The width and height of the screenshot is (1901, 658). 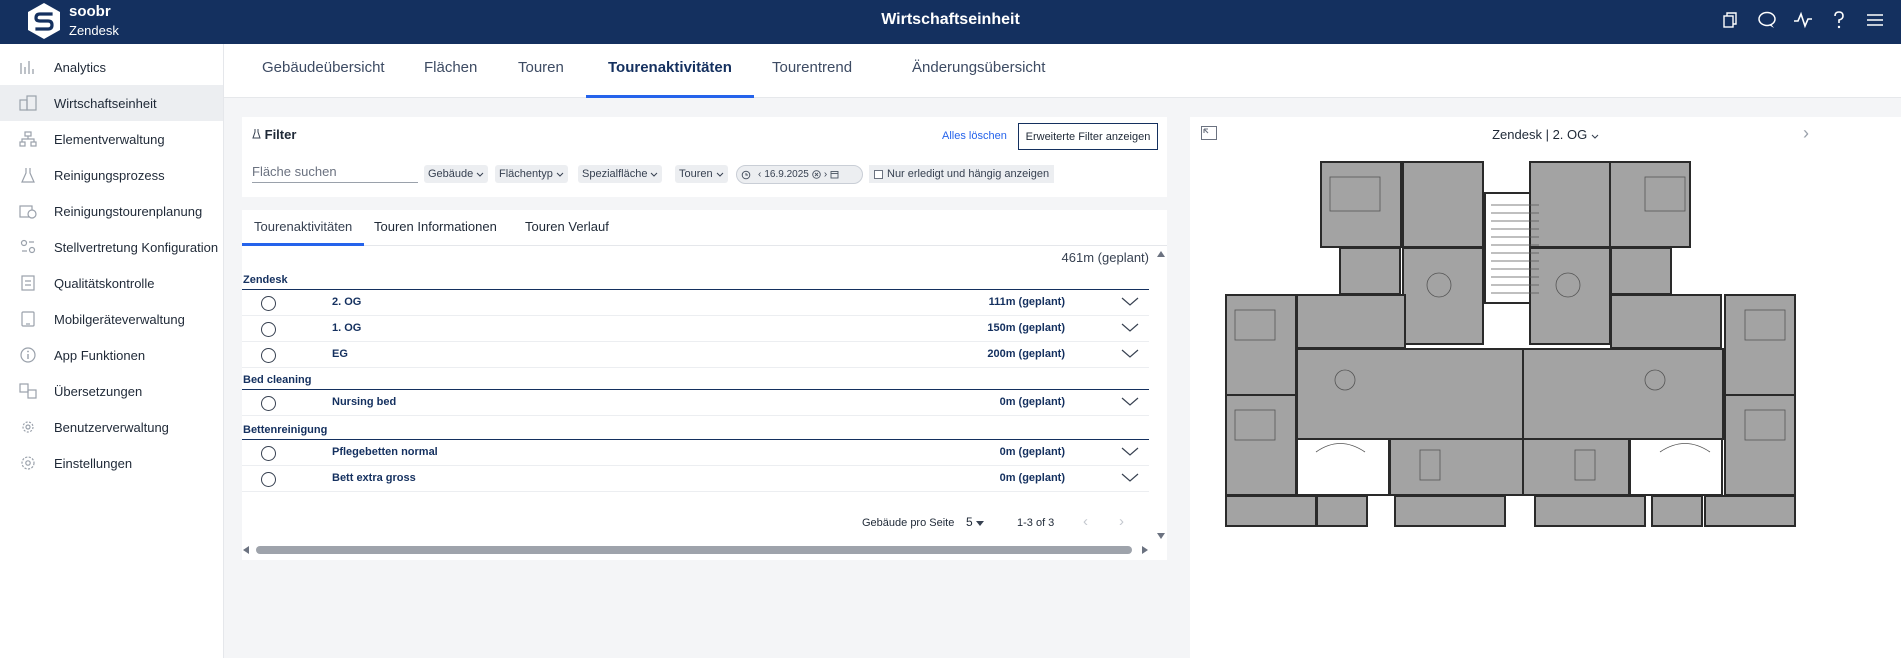 I want to click on list-item: 1. OG 150m (geplant), so click(x=695, y=329).